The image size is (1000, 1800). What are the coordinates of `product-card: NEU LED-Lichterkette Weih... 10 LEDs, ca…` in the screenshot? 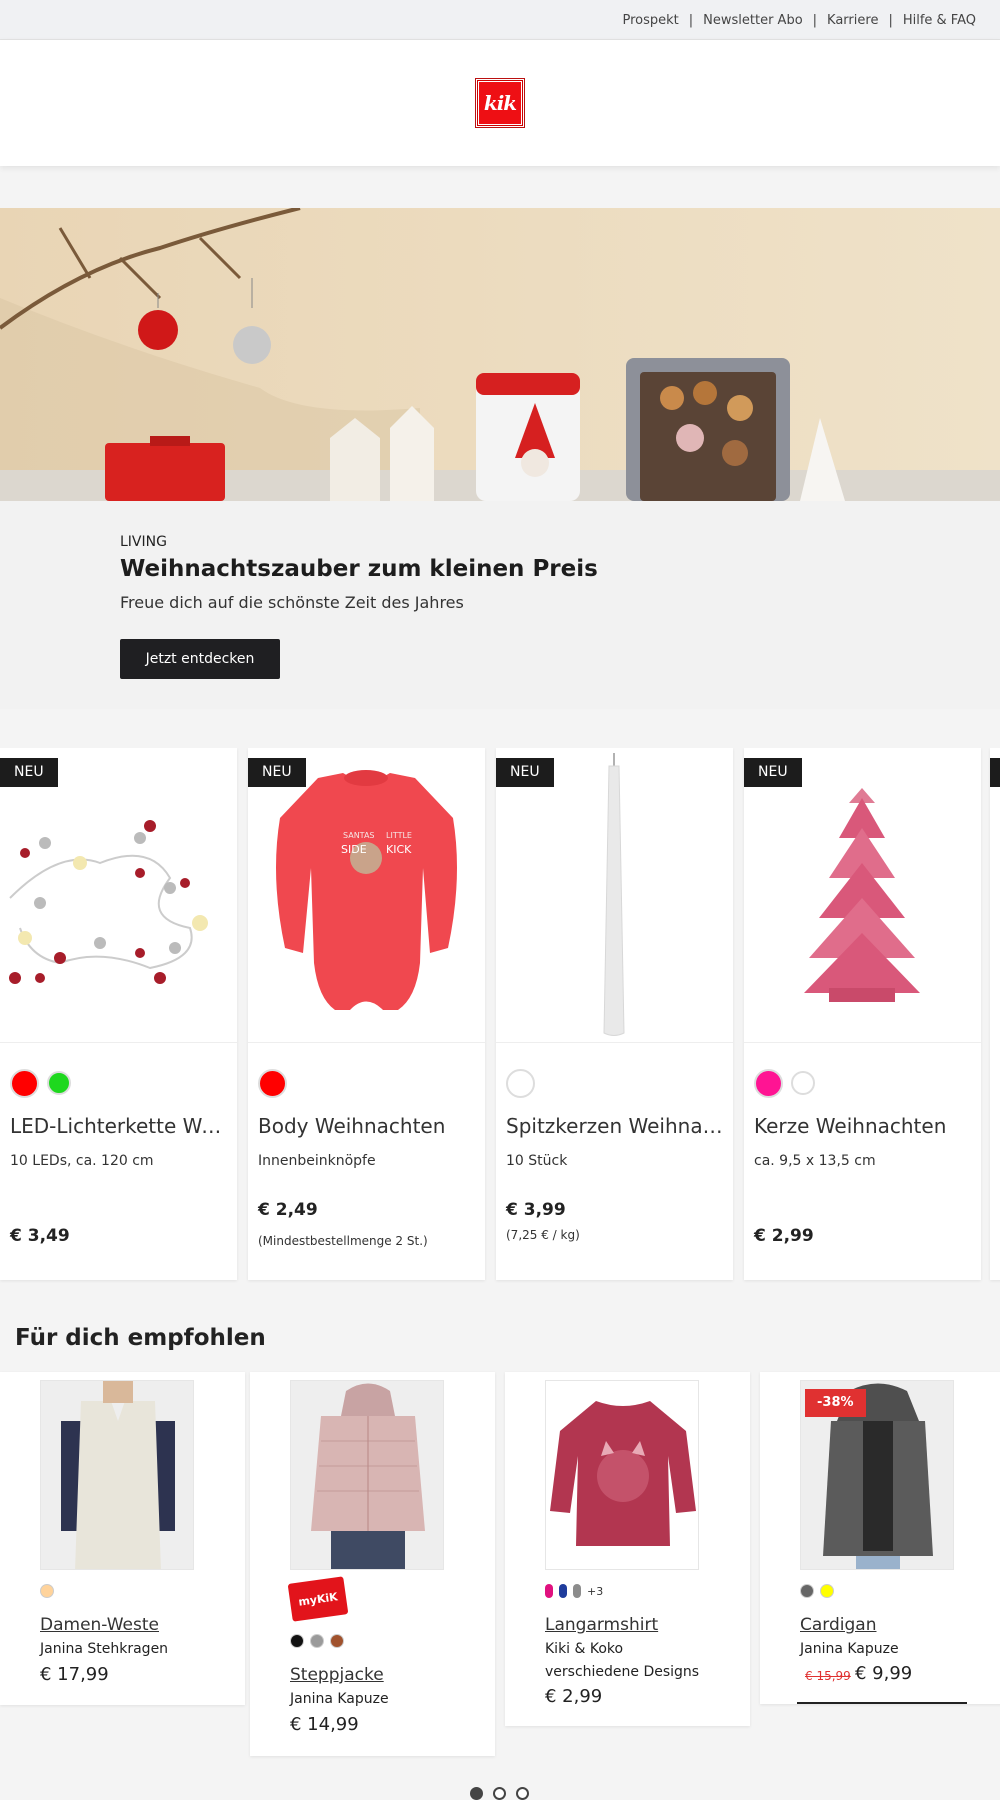 It's located at (118, 1014).